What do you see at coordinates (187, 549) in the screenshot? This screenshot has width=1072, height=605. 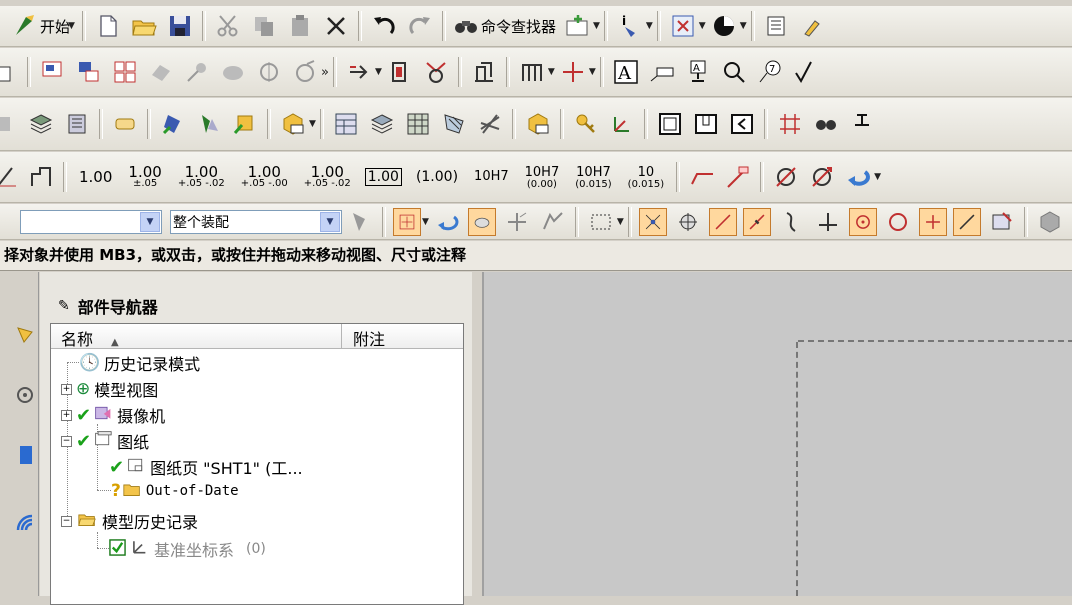 I see `tree-item-datum-csys: 基准坐标系 (0)` at bounding box center [187, 549].